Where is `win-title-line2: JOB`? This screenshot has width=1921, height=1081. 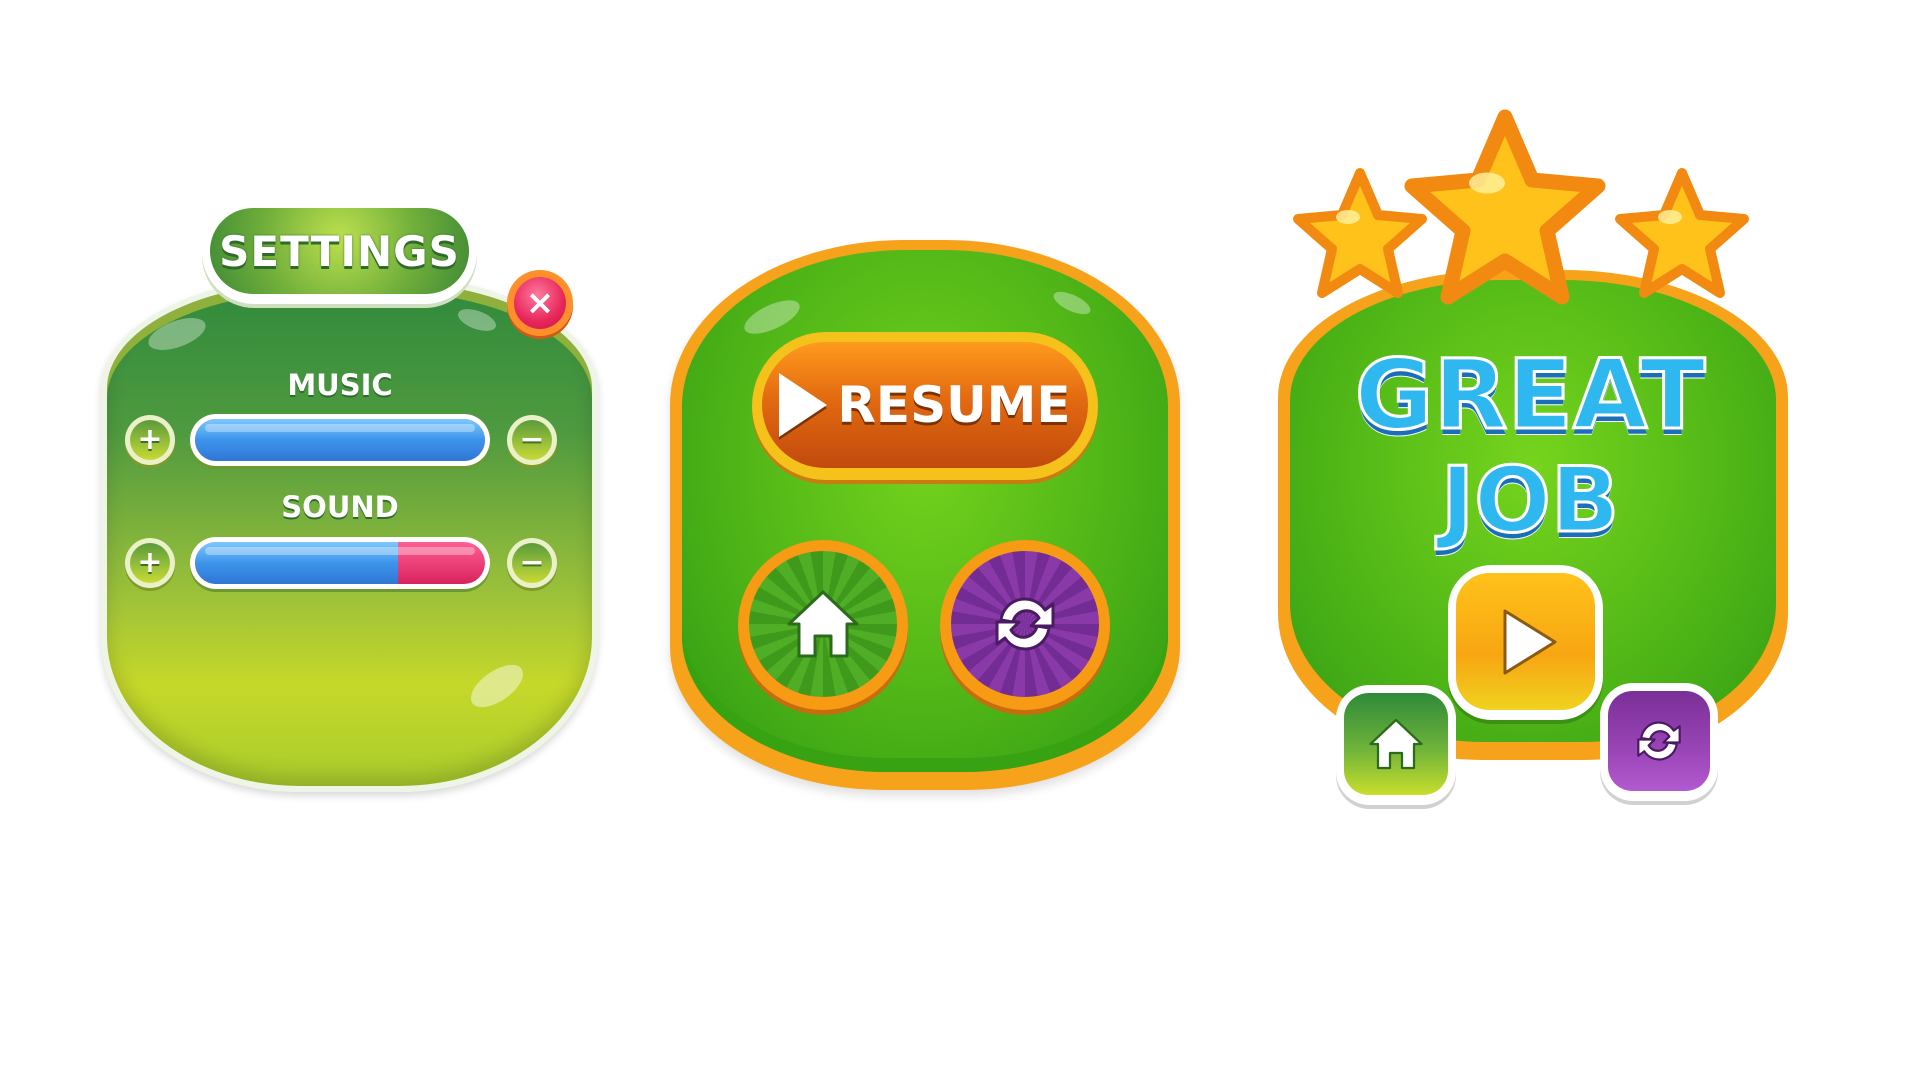
win-title-line2: JOB is located at coordinates (1530, 500).